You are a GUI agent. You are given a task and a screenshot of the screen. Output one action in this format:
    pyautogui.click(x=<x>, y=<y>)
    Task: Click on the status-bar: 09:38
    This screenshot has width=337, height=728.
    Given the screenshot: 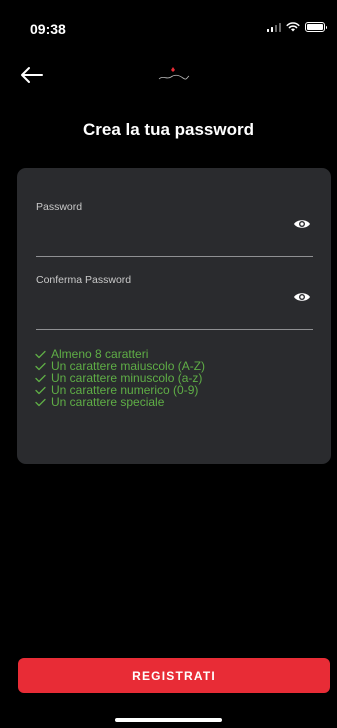 What is the action you would take?
    pyautogui.click(x=168, y=22)
    